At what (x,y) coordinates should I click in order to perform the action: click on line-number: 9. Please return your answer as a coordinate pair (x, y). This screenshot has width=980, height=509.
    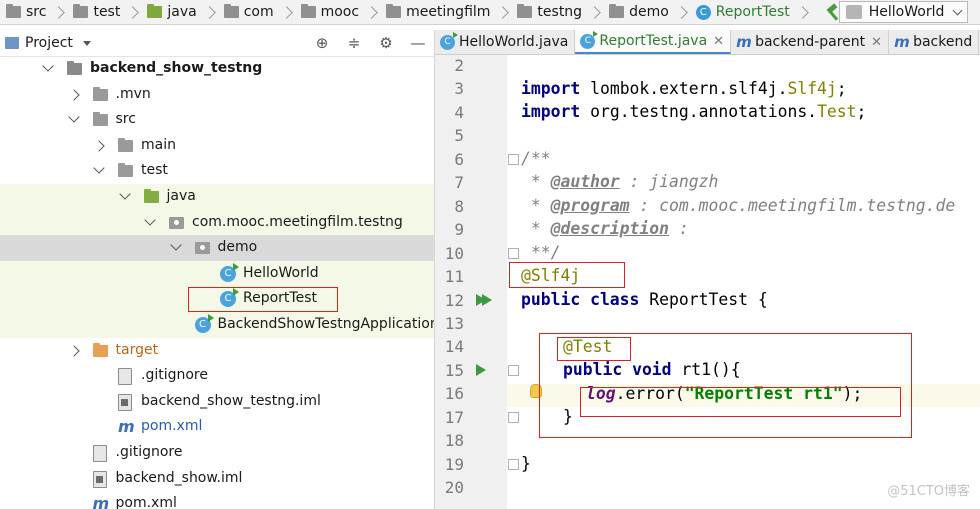
    Looking at the image, I should click on (459, 230).